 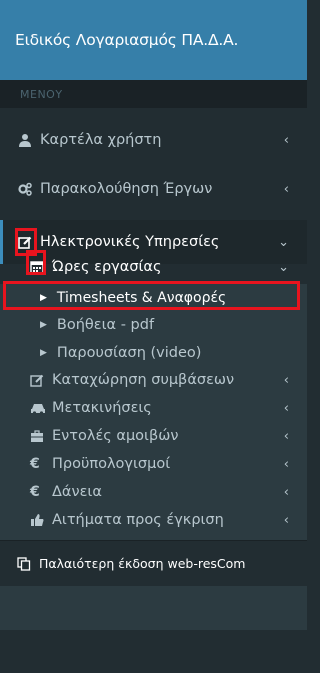 What do you see at coordinates (24, 563) in the screenshot?
I see `copy-icon` at bounding box center [24, 563].